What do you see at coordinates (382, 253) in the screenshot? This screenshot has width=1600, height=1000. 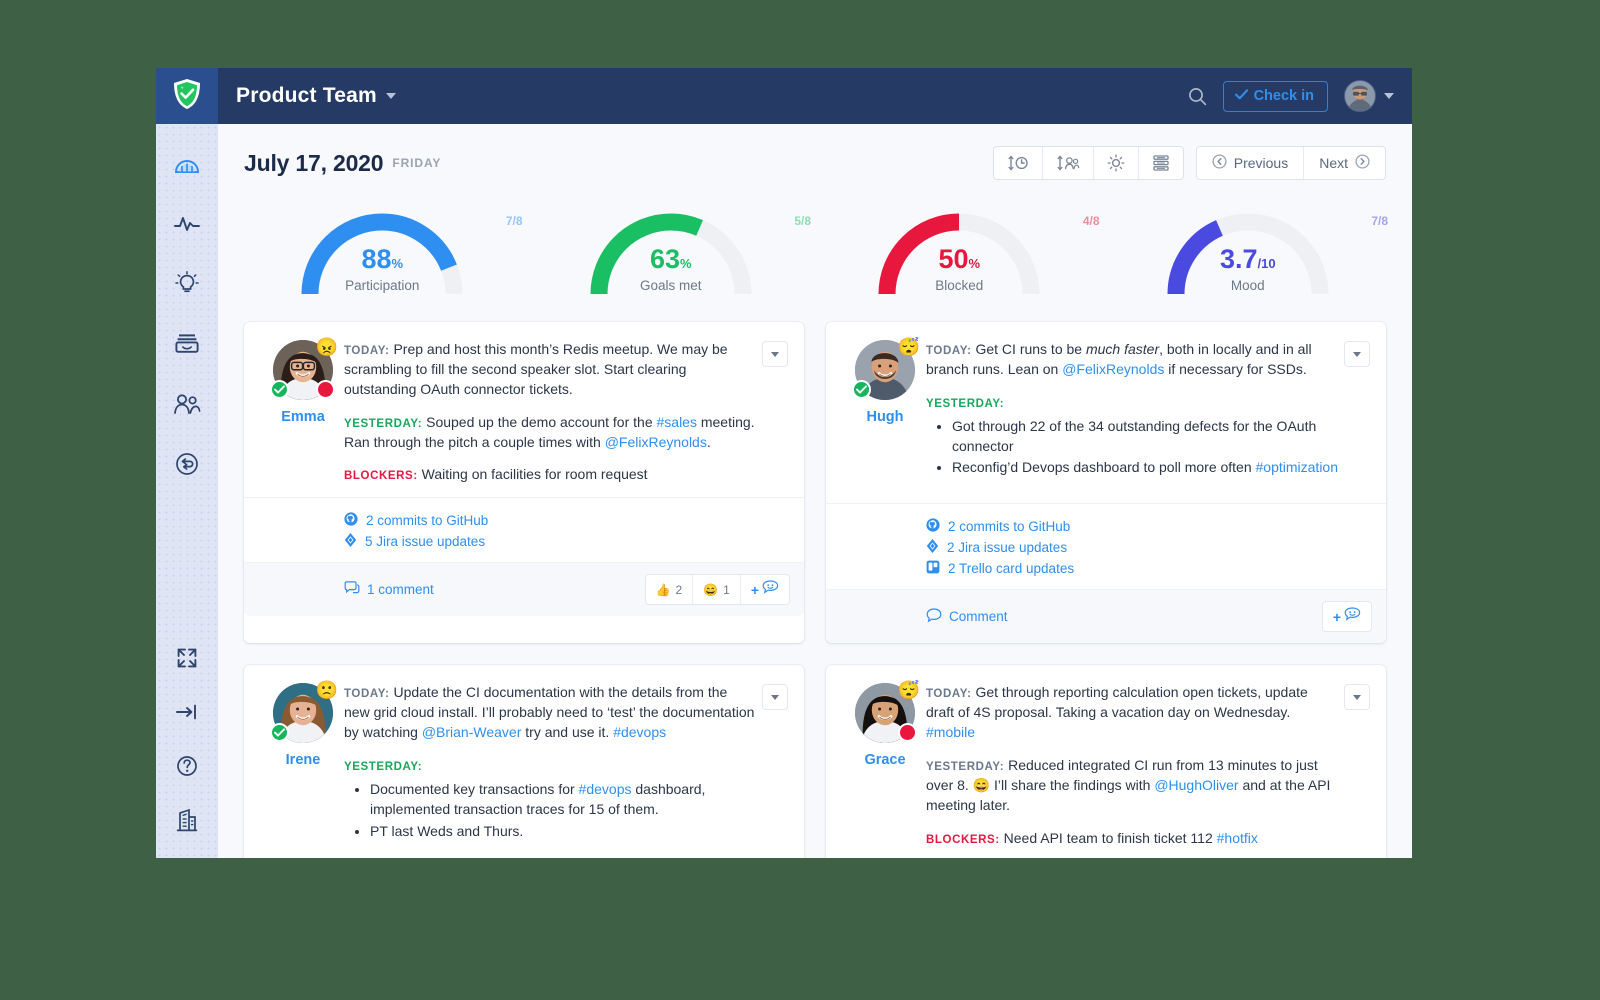 I see `gauge-participation: 88% Participation 7/8` at bounding box center [382, 253].